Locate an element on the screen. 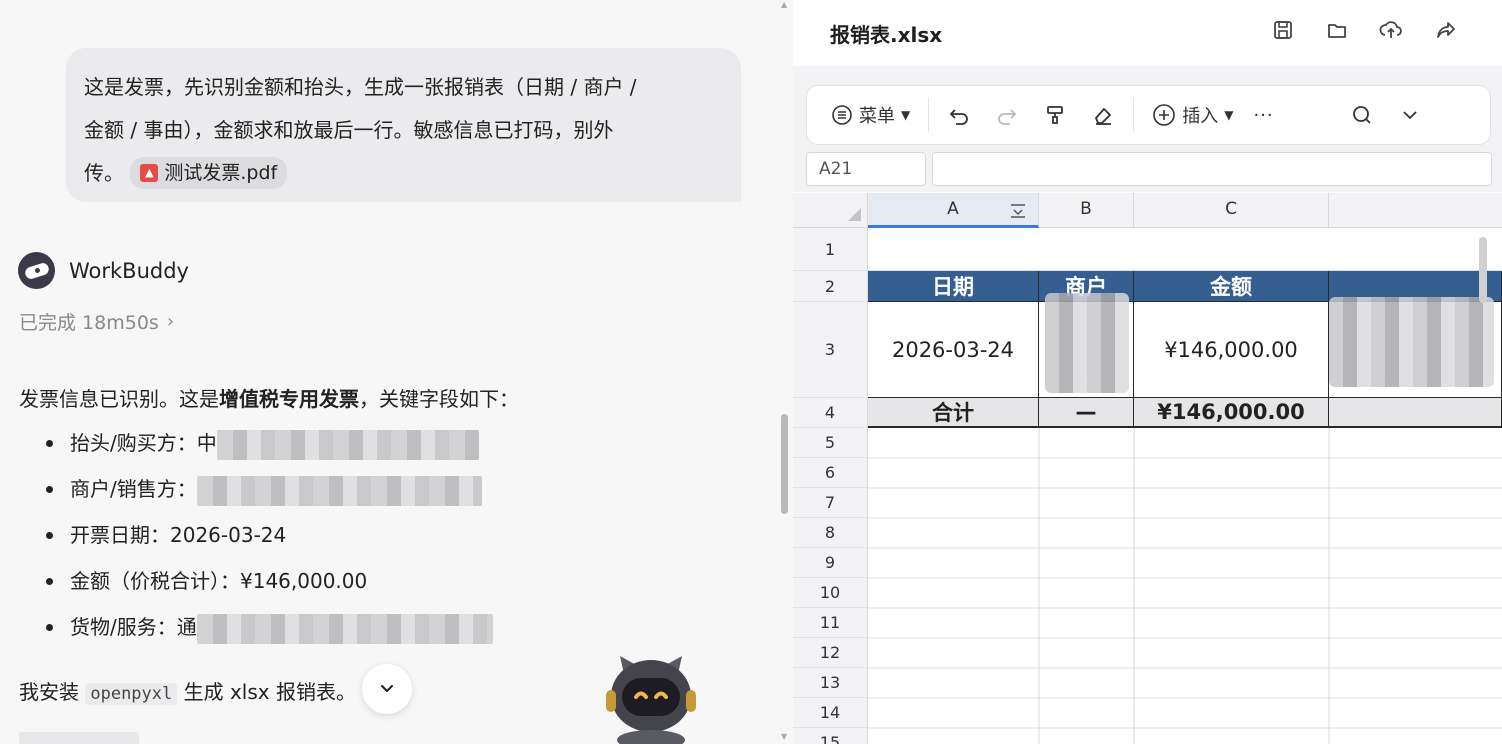  header-cell-amount: 金额 is located at coordinates (1231, 286).